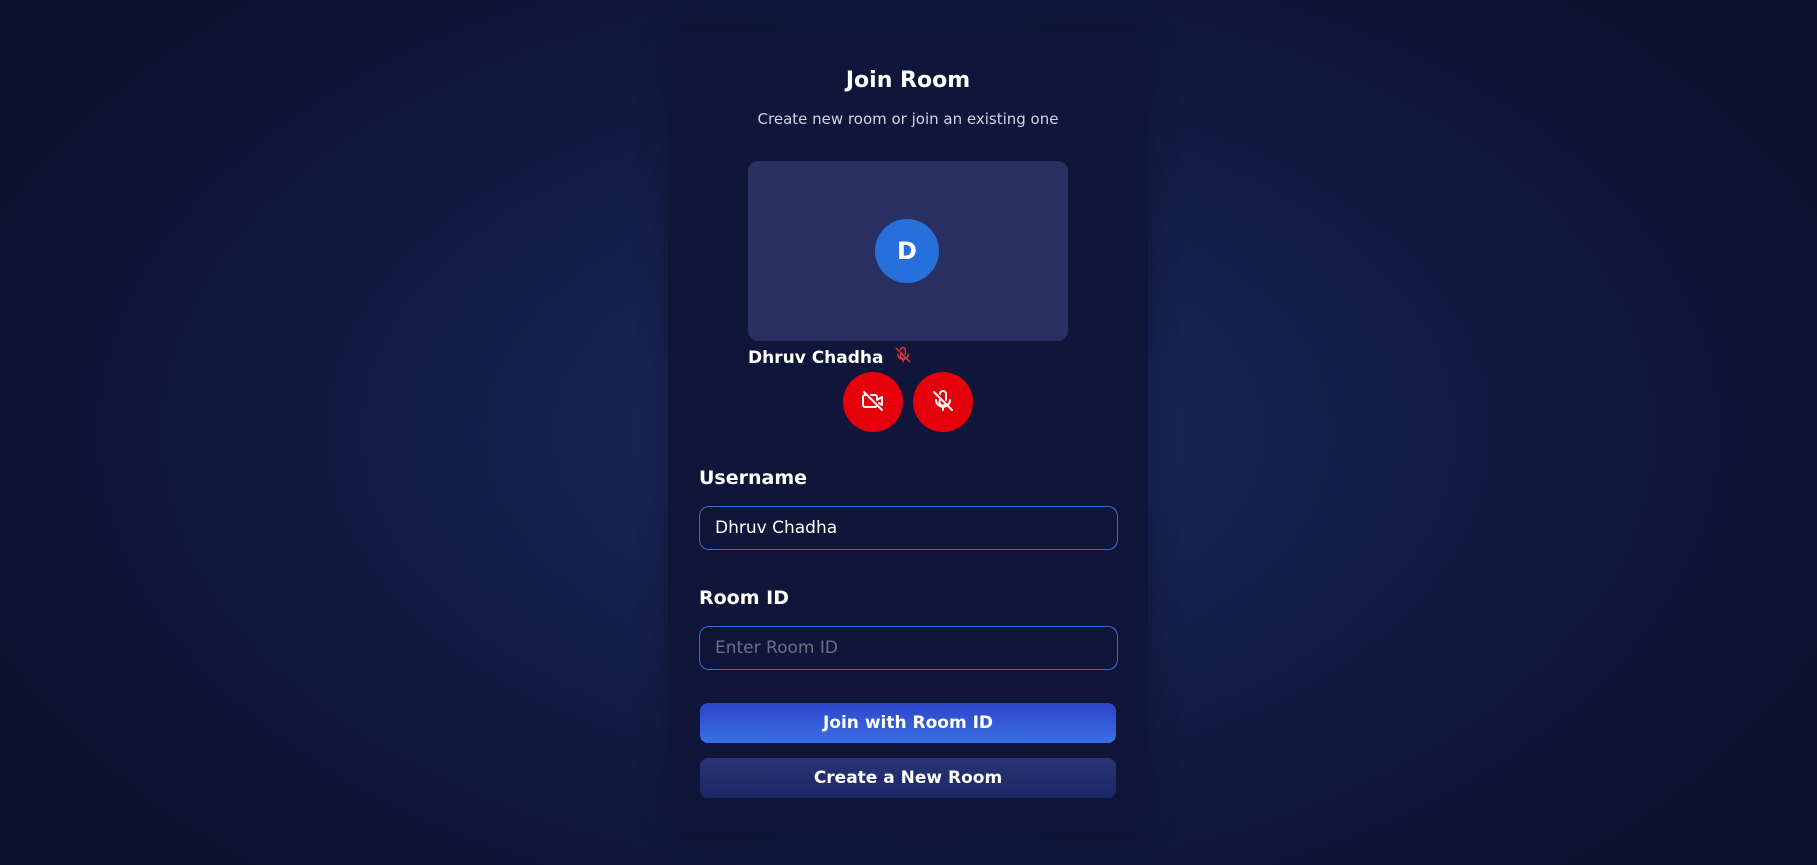 This screenshot has height=865, width=1817. What do you see at coordinates (908, 528) in the screenshot?
I see `username-input` at bounding box center [908, 528].